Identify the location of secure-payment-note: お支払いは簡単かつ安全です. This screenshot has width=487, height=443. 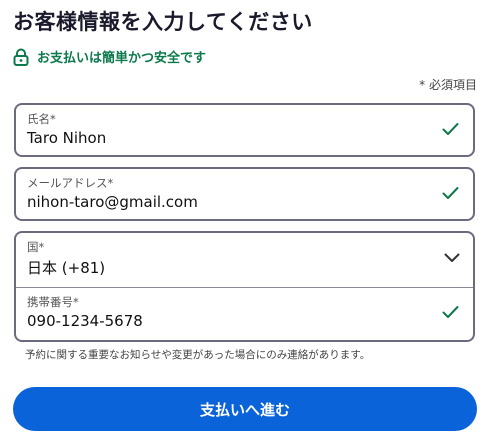
(109, 56).